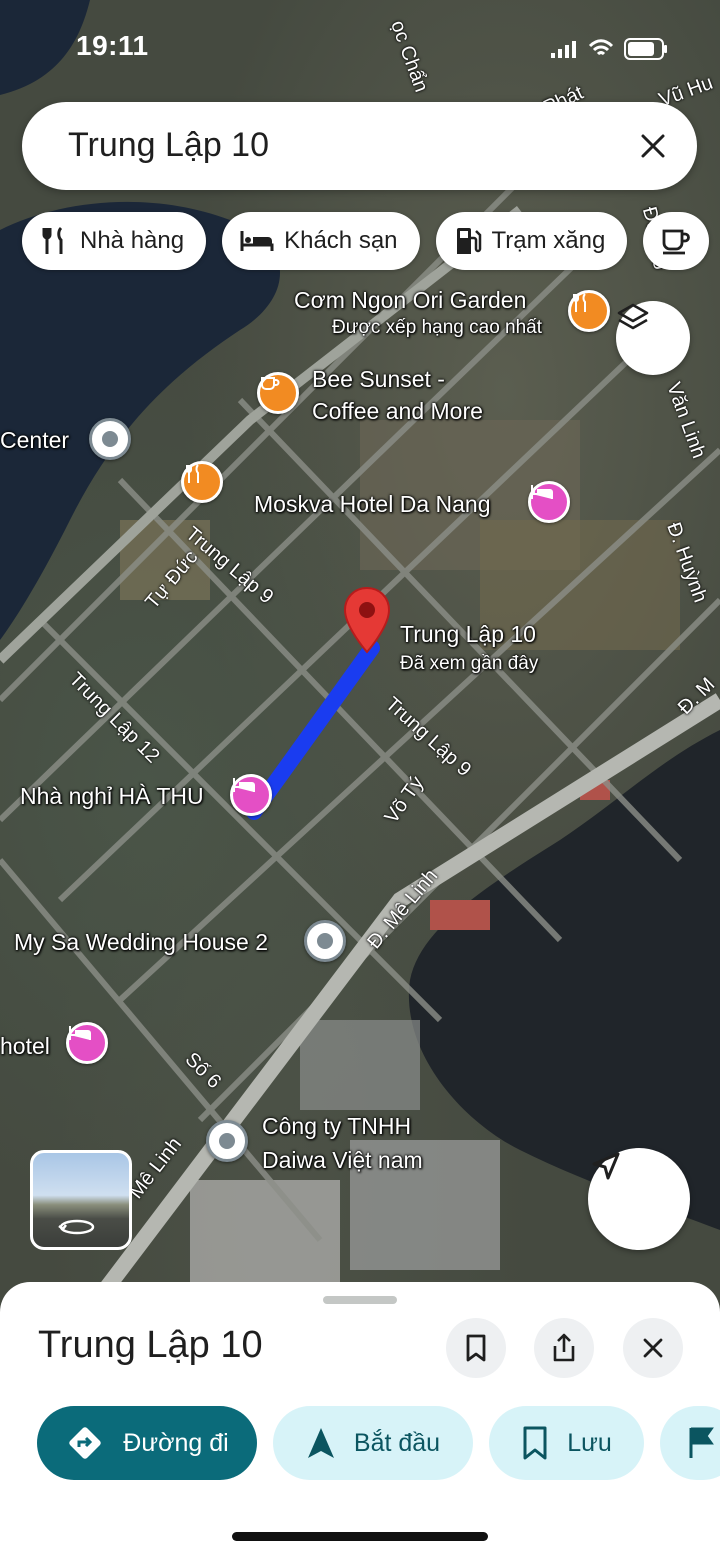 This screenshot has height=1558, width=720. I want to click on save-place-button, so click(476, 1348).